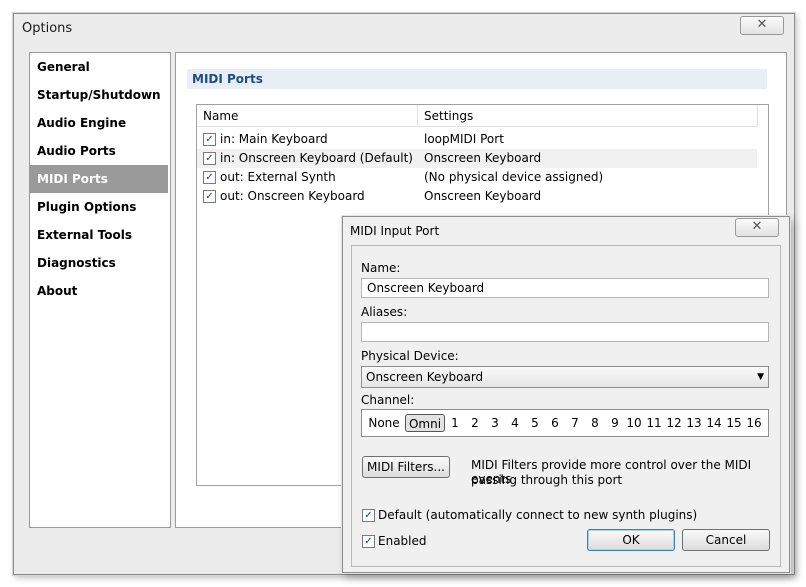  I want to click on port-settings: (No physical device assigned), so click(514, 177).